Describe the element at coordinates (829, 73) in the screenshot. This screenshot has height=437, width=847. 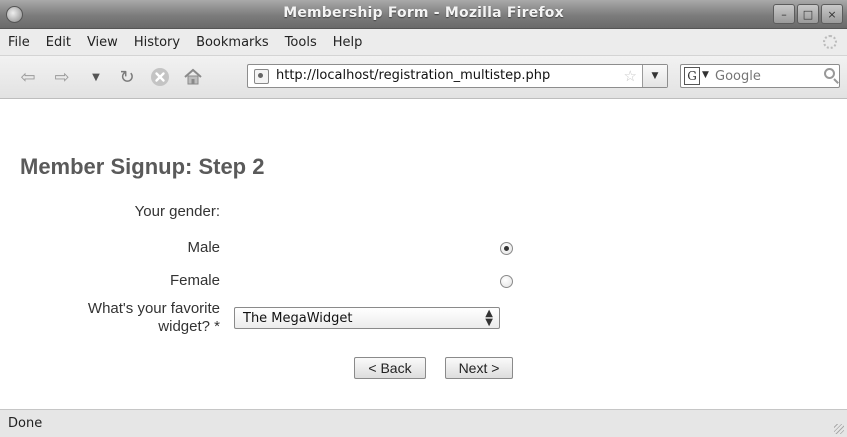
I see `search-icon` at that location.